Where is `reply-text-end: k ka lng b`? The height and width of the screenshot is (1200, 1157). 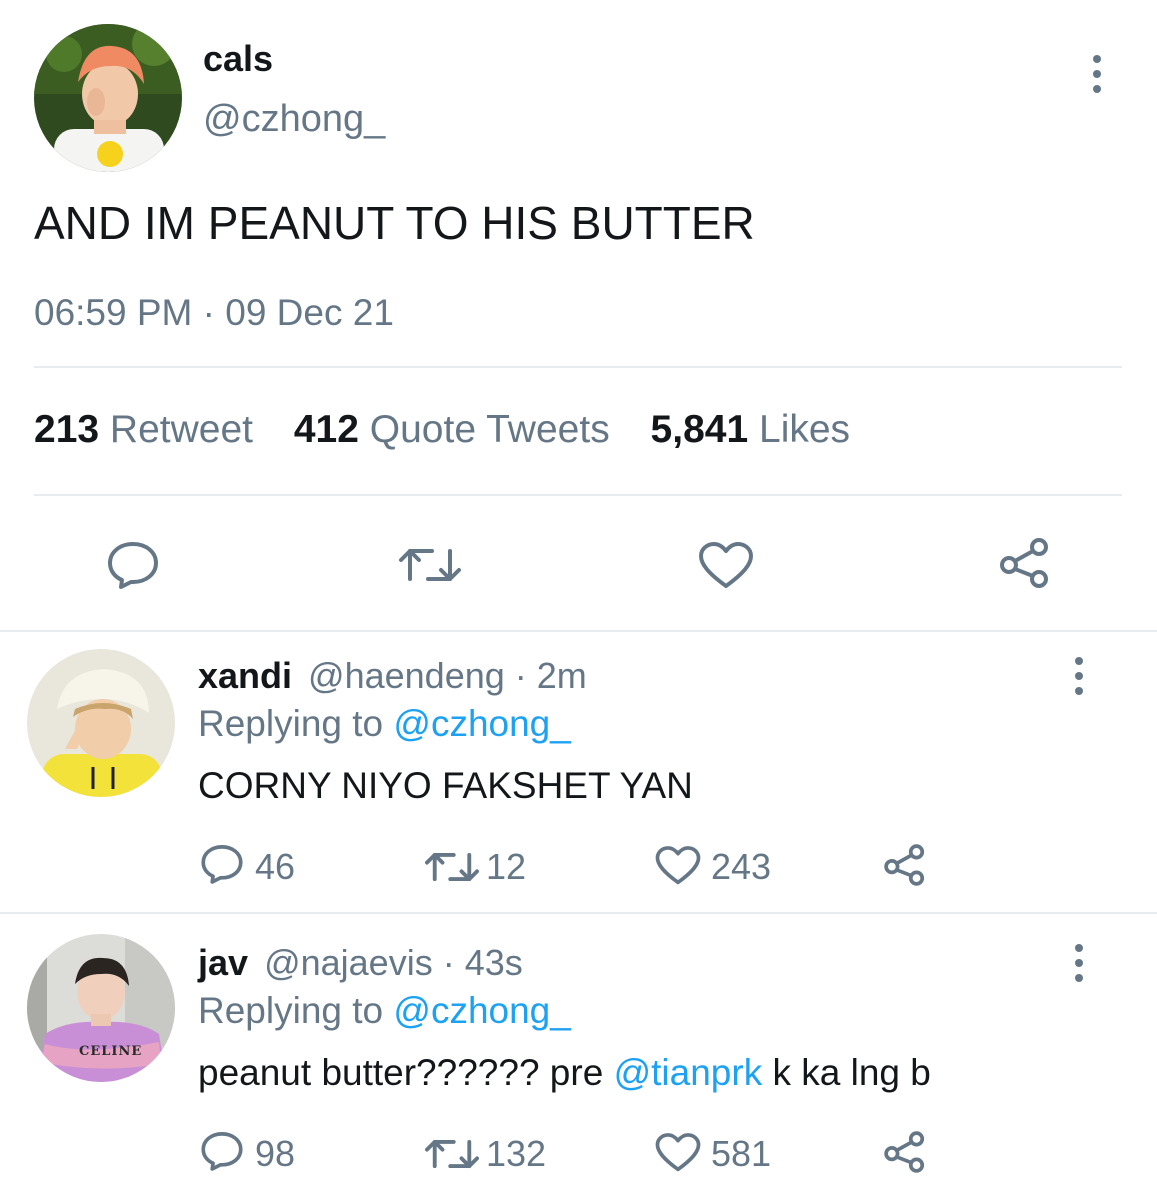 reply-text-end: k ka lng b is located at coordinates (846, 1072).